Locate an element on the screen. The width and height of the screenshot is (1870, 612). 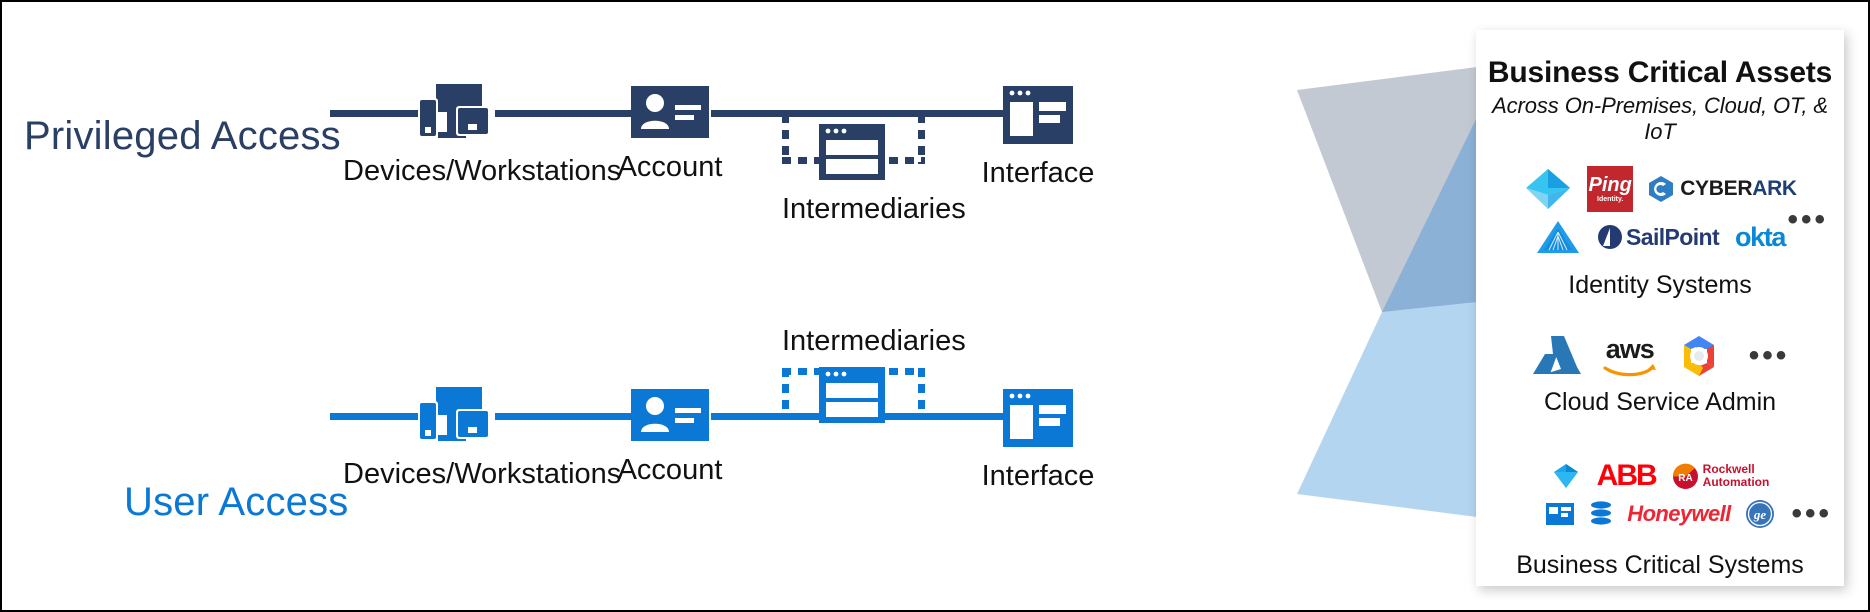
caption-privileged-intermediaries: Intermediaries is located at coordinates (874, 209).